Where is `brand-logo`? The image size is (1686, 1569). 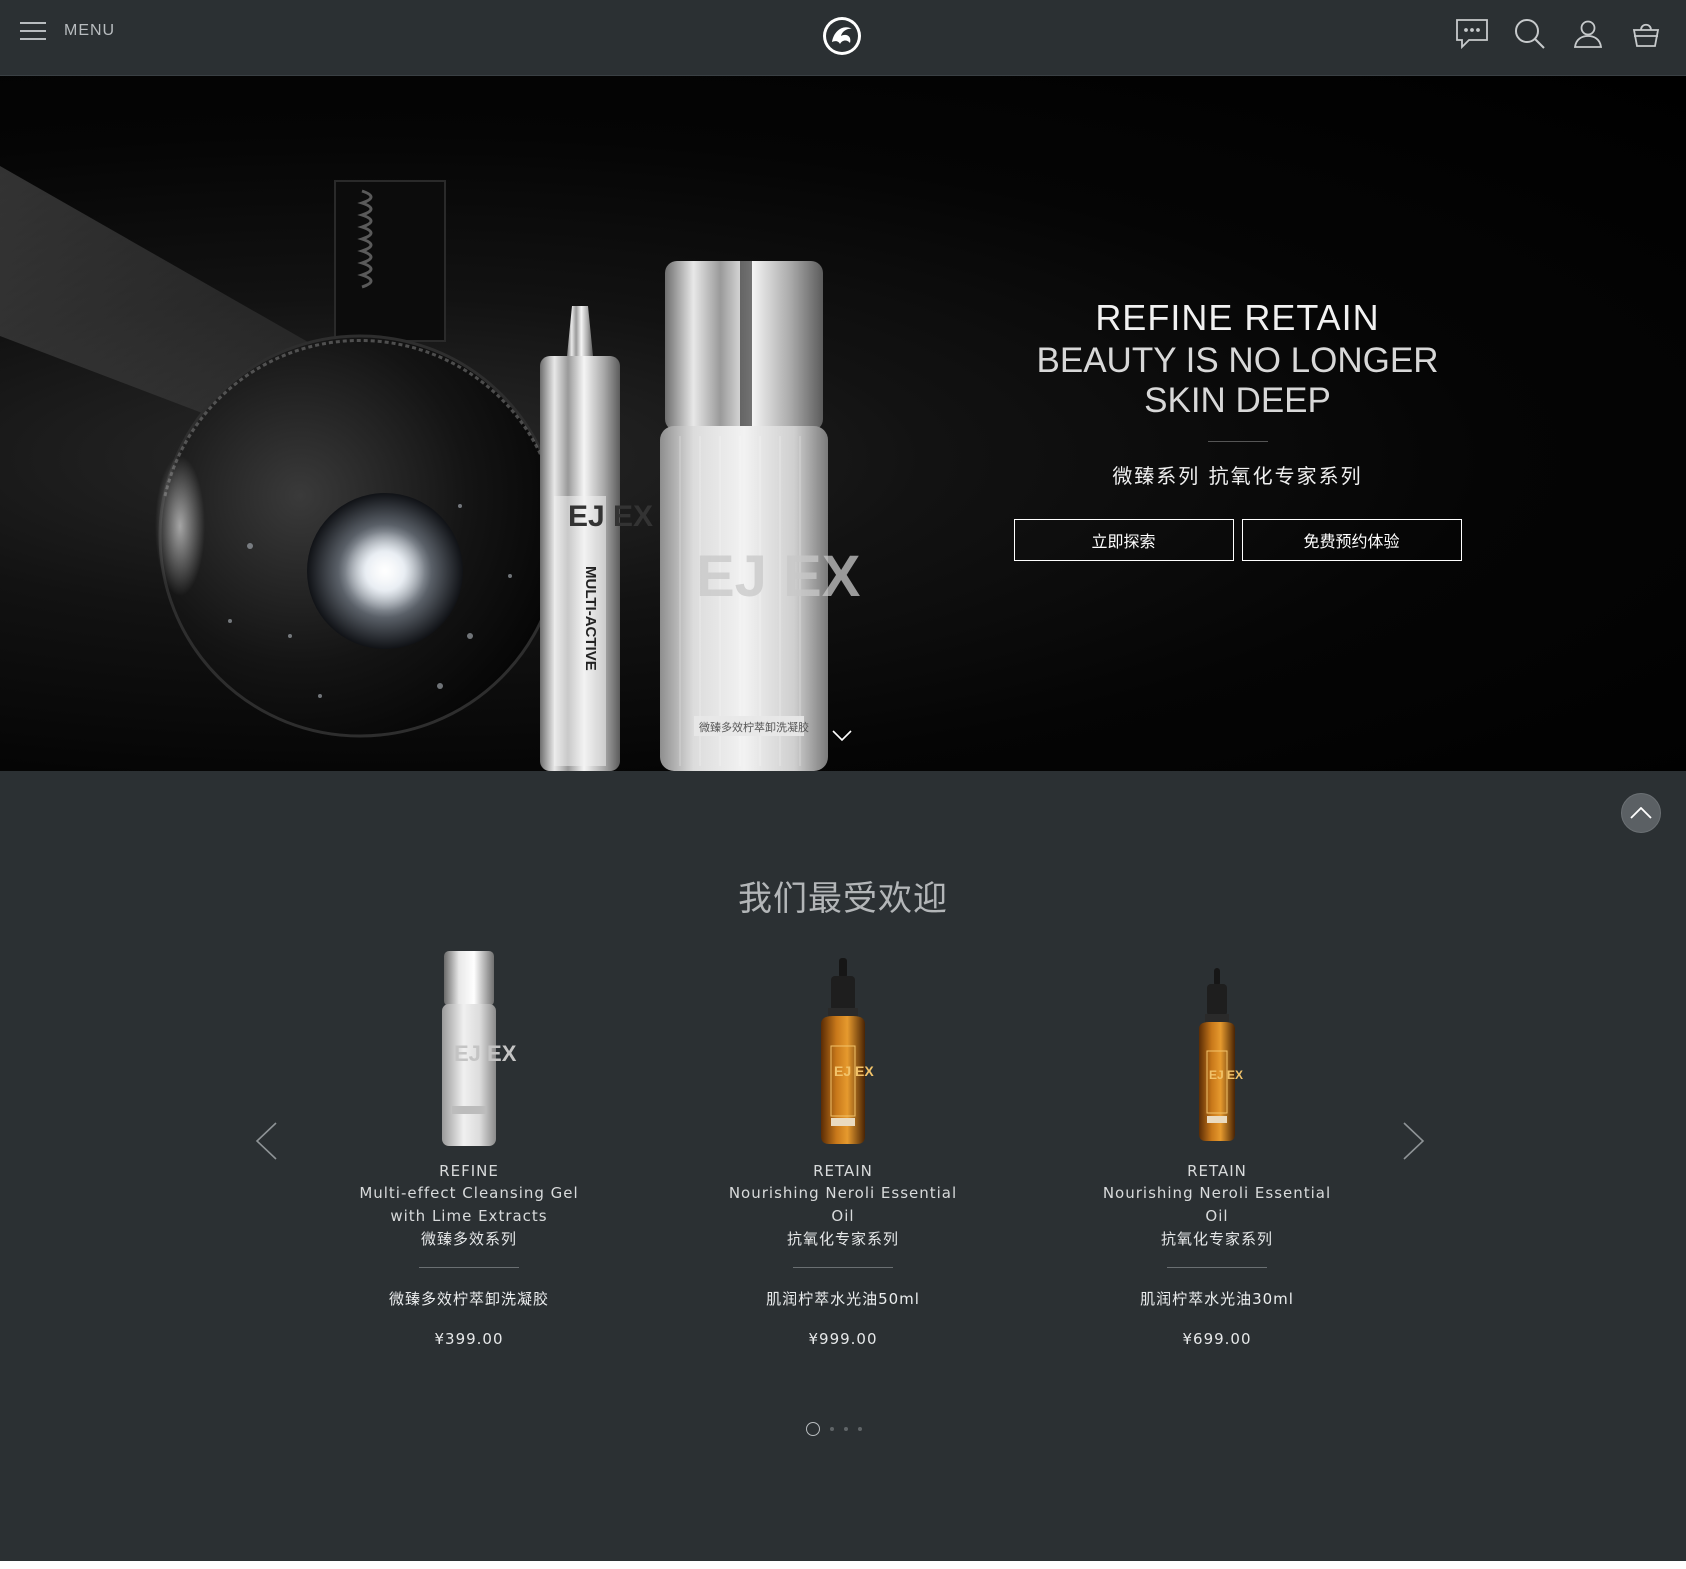 brand-logo is located at coordinates (842, 36).